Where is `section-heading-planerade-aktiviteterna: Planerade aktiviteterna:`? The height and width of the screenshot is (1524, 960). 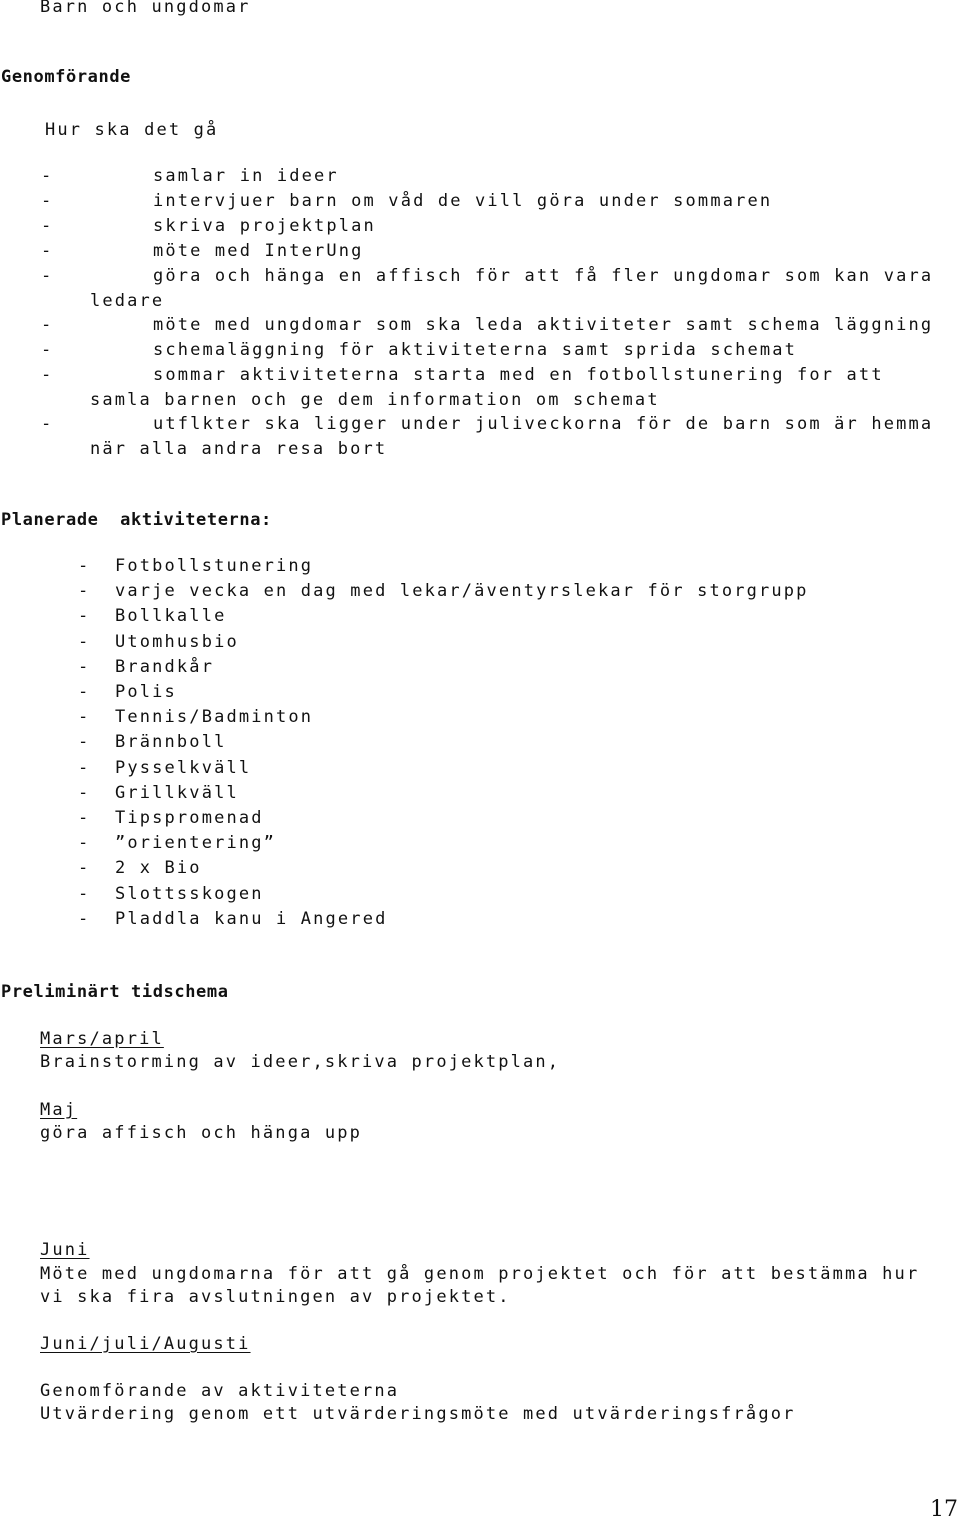
section-heading-planerade-aktiviteterna: Planerade aktiviteterna: is located at coordinates (136, 520).